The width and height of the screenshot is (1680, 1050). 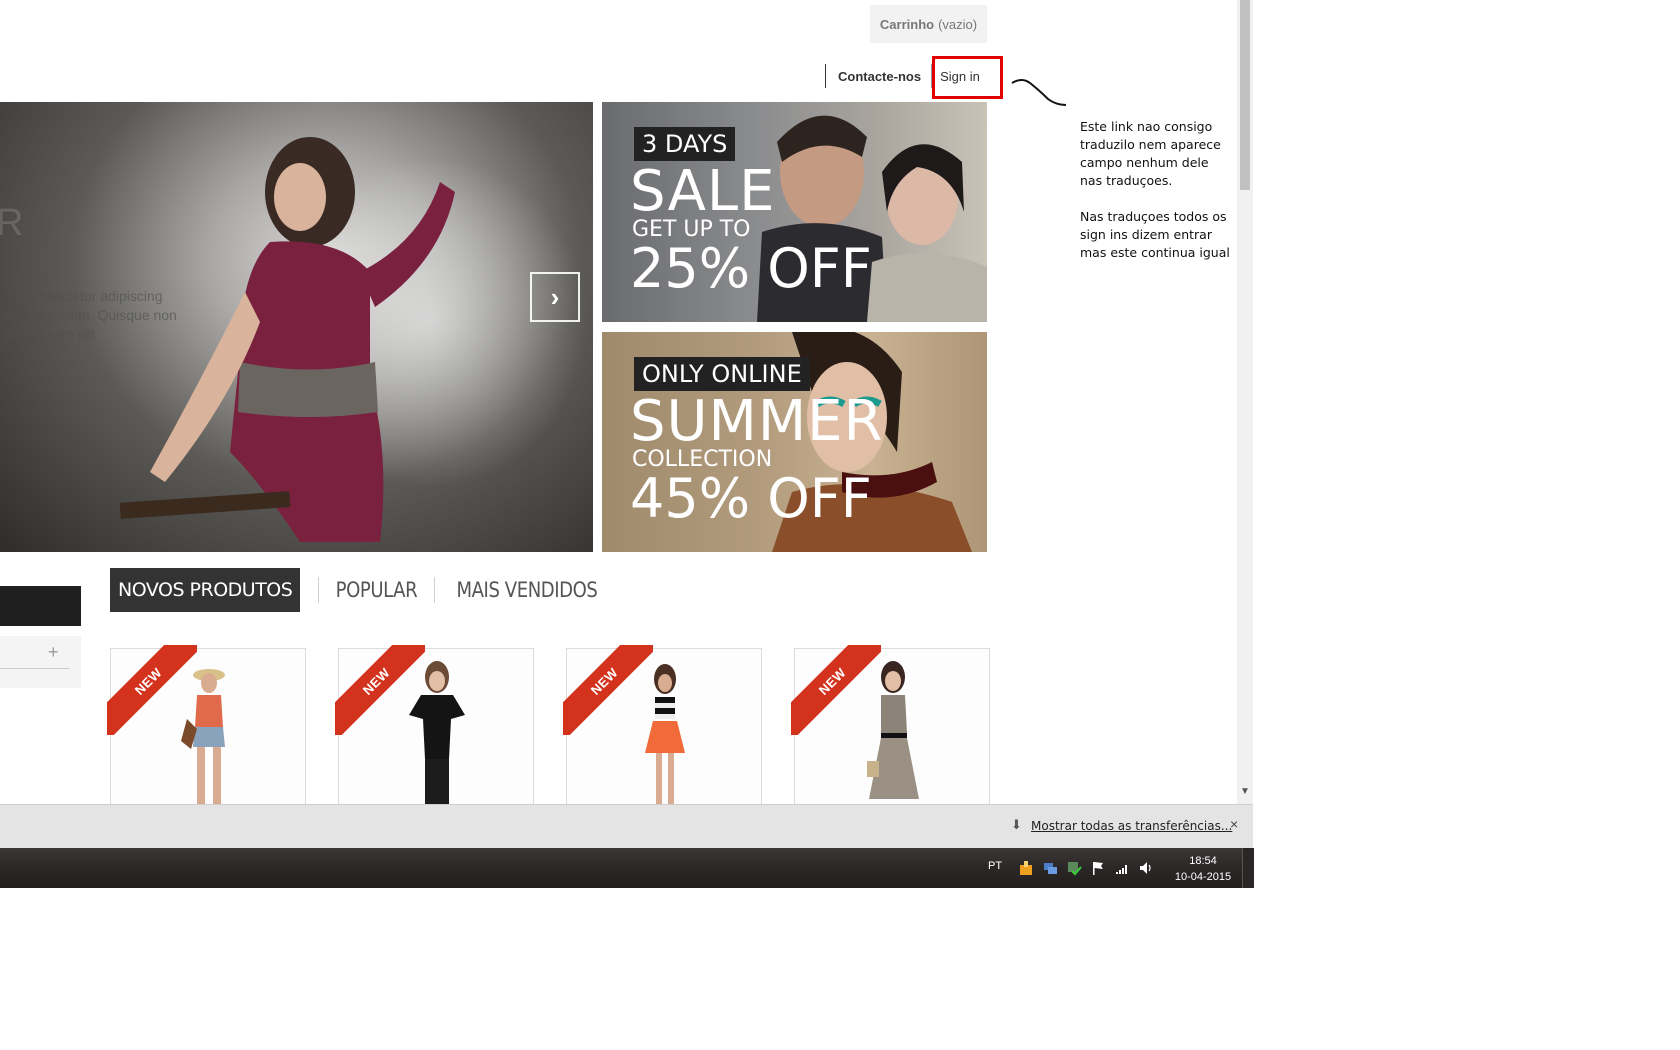 I want to click on product-tabs: NOVOS PRODUTOS POPULAR MAIS VENDIDOS, so click(x=364, y=590).